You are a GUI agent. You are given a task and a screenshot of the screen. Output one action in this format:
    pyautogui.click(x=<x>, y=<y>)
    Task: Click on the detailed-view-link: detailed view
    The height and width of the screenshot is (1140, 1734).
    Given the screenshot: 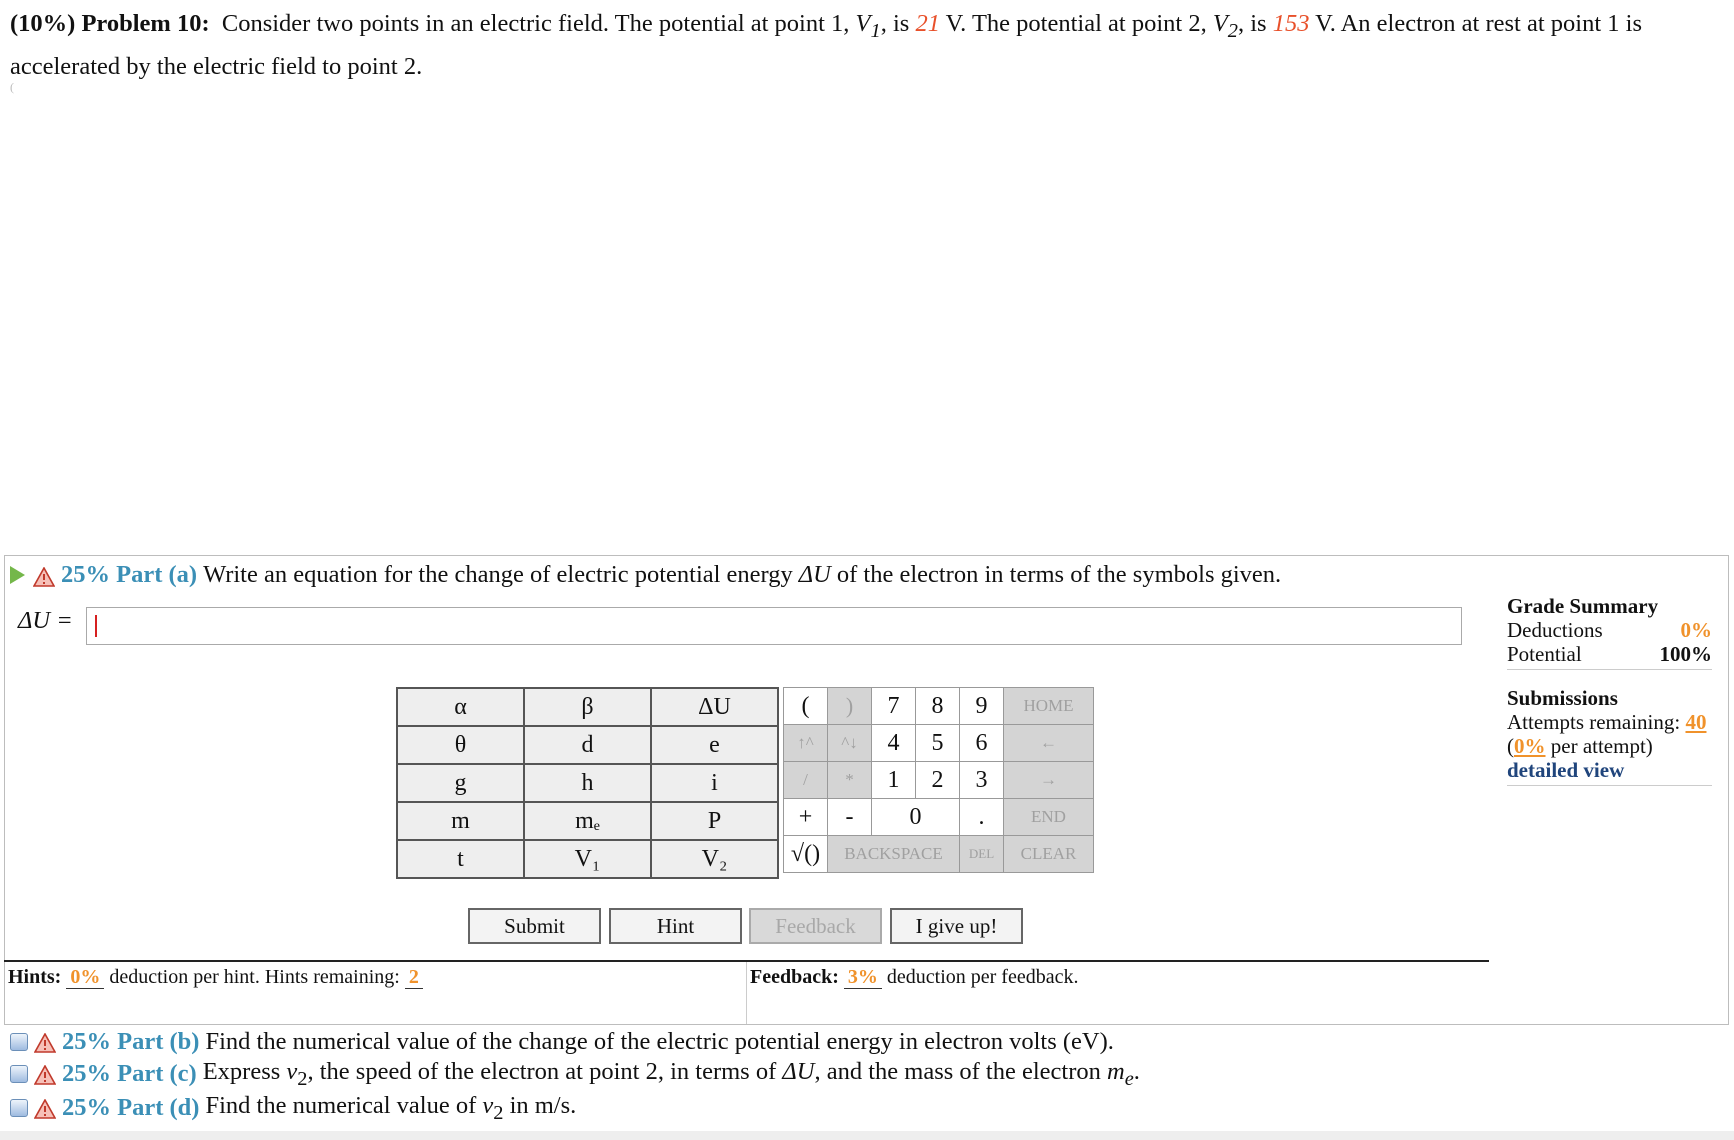 What is the action you would take?
    pyautogui.click(x=1609, y=770)
    